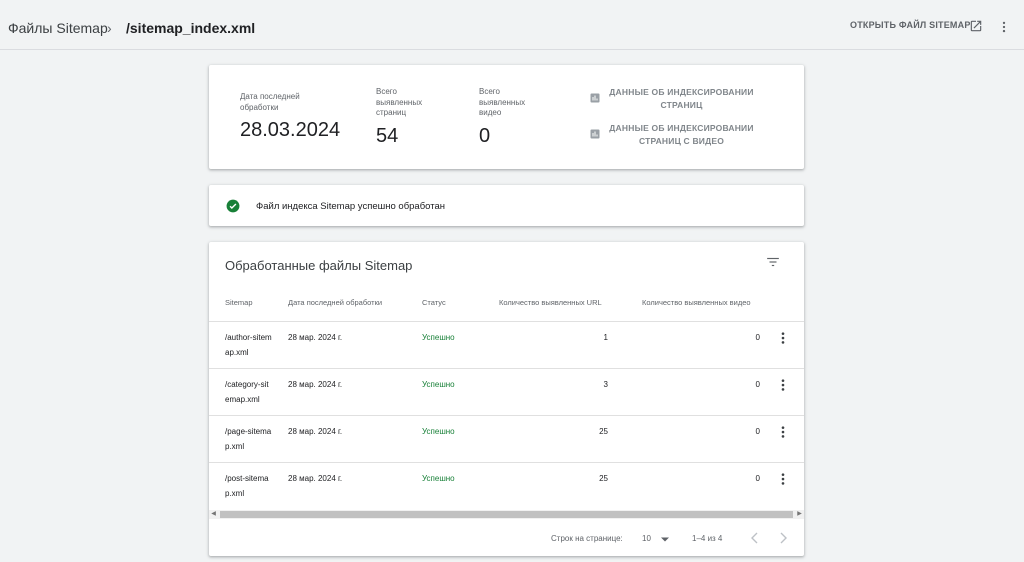 The image size is (1024, 562). I want to click on table-title: Обработанные файлы Sitemap, so click(319, 265).